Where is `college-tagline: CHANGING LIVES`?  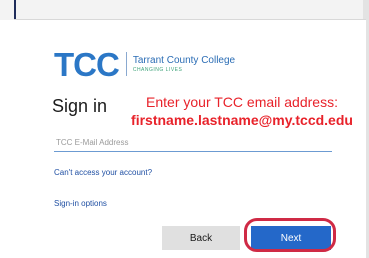 college-tagline: CHANGING LIVES is located at coordinates (157, 69).